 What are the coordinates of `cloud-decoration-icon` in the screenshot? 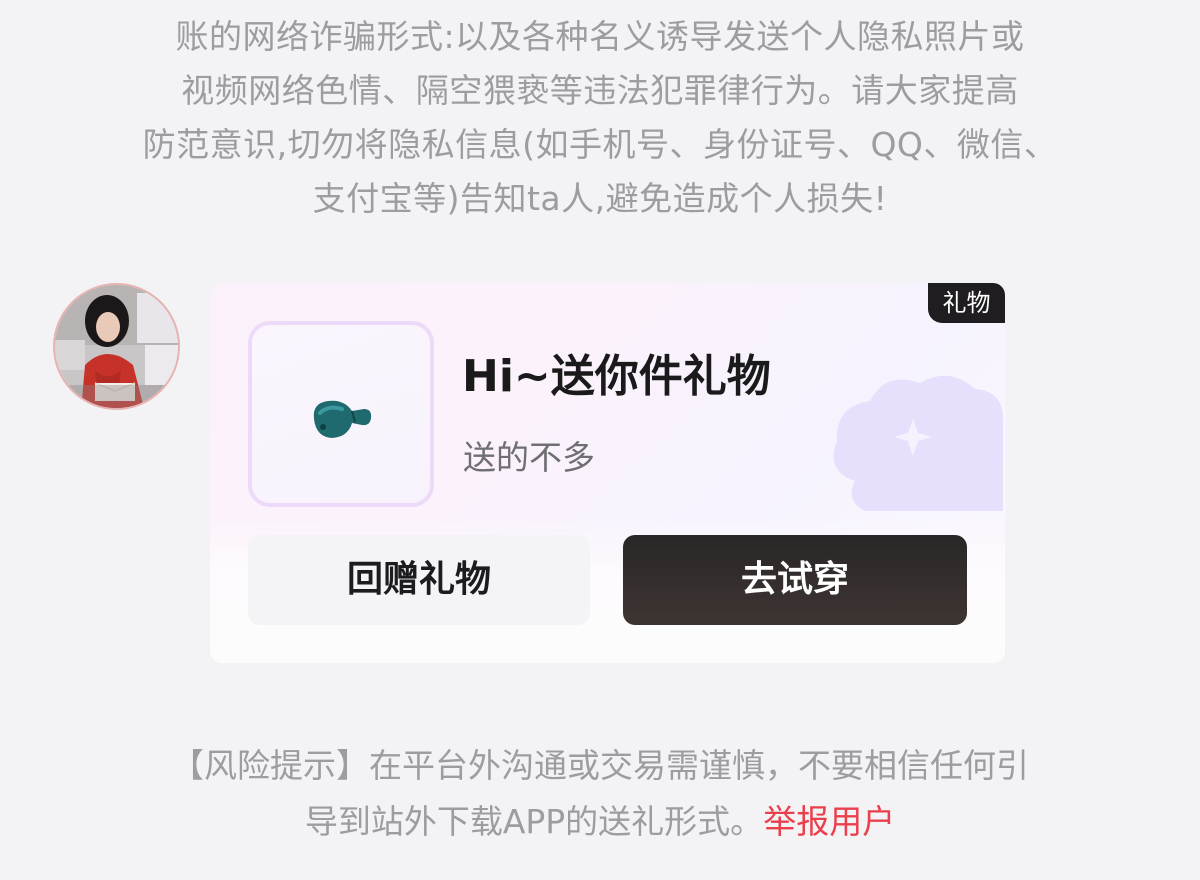 It's located at (918, 443).